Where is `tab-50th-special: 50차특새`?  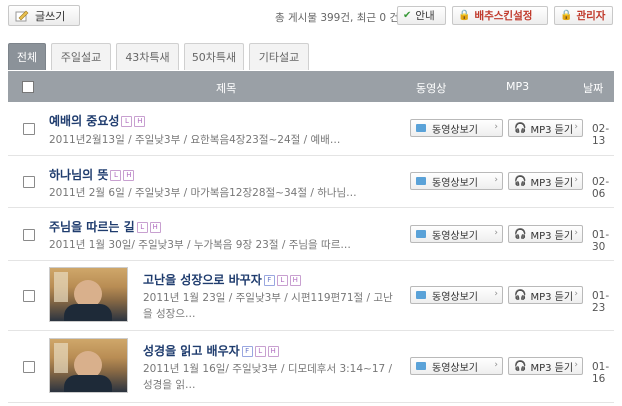 tab-50th-special: 50차특새 is located at coordinates (214, 56).